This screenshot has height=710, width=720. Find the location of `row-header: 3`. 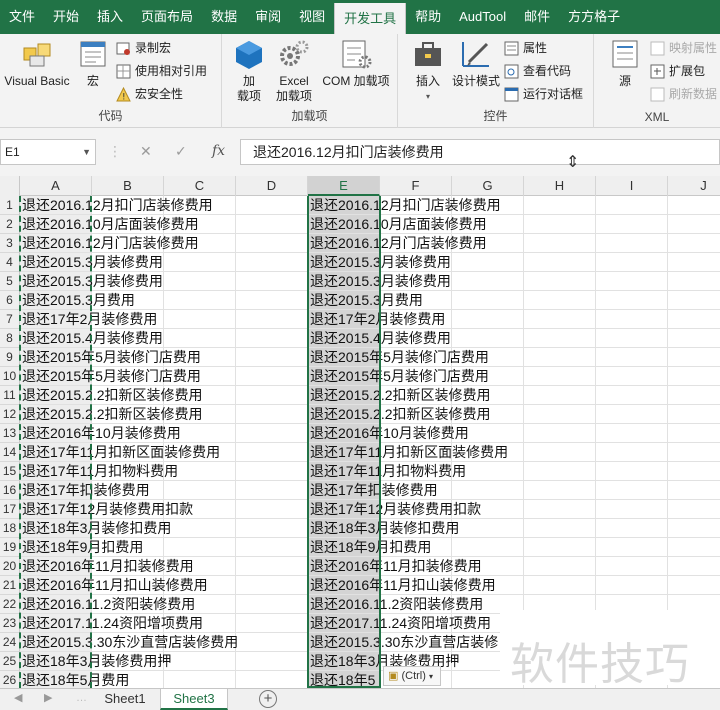

row-header: 3 is located at coordinates (10, 243).